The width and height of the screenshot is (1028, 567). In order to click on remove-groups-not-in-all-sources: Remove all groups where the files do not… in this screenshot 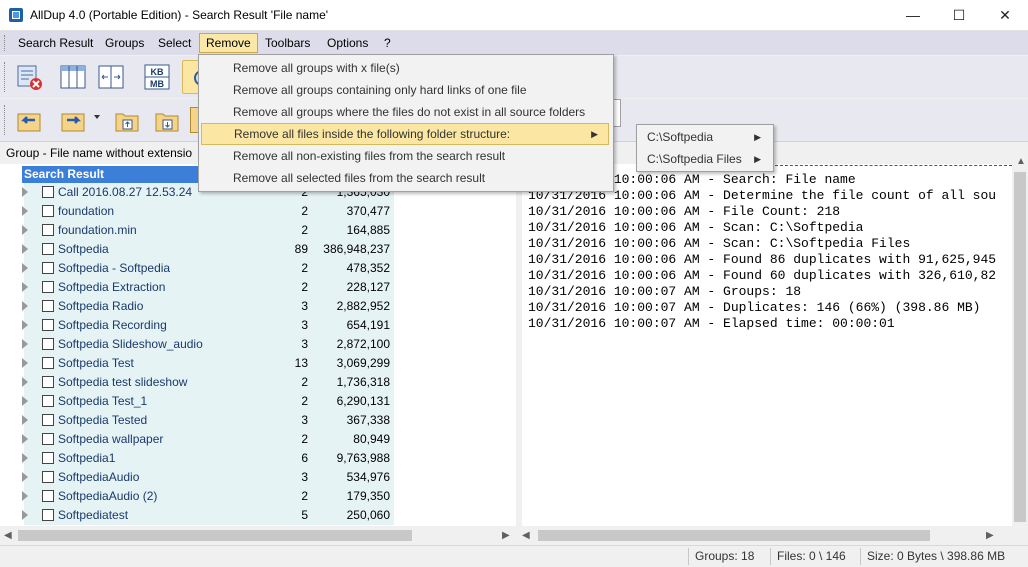, I will do `click(405, 112)`.